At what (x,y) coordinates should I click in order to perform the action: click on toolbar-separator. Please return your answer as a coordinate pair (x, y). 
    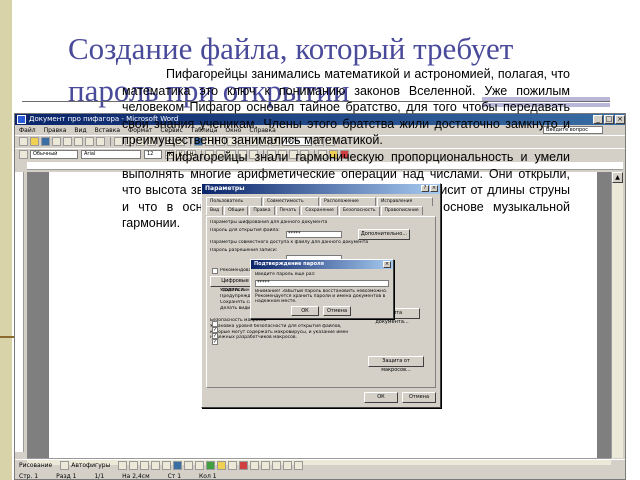
    Looking at the image, I should click on (110, 141).